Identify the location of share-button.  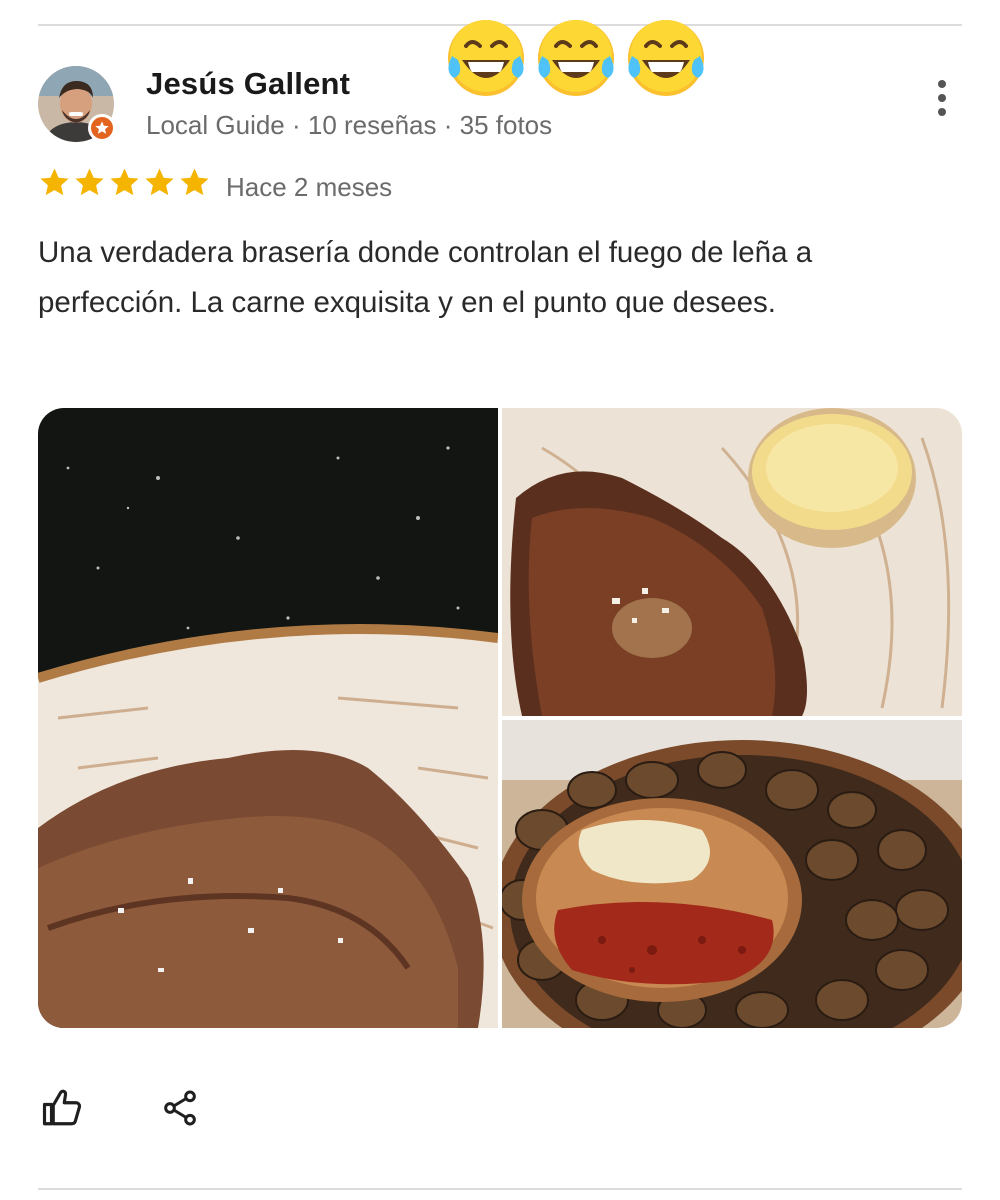
(180, 1108).